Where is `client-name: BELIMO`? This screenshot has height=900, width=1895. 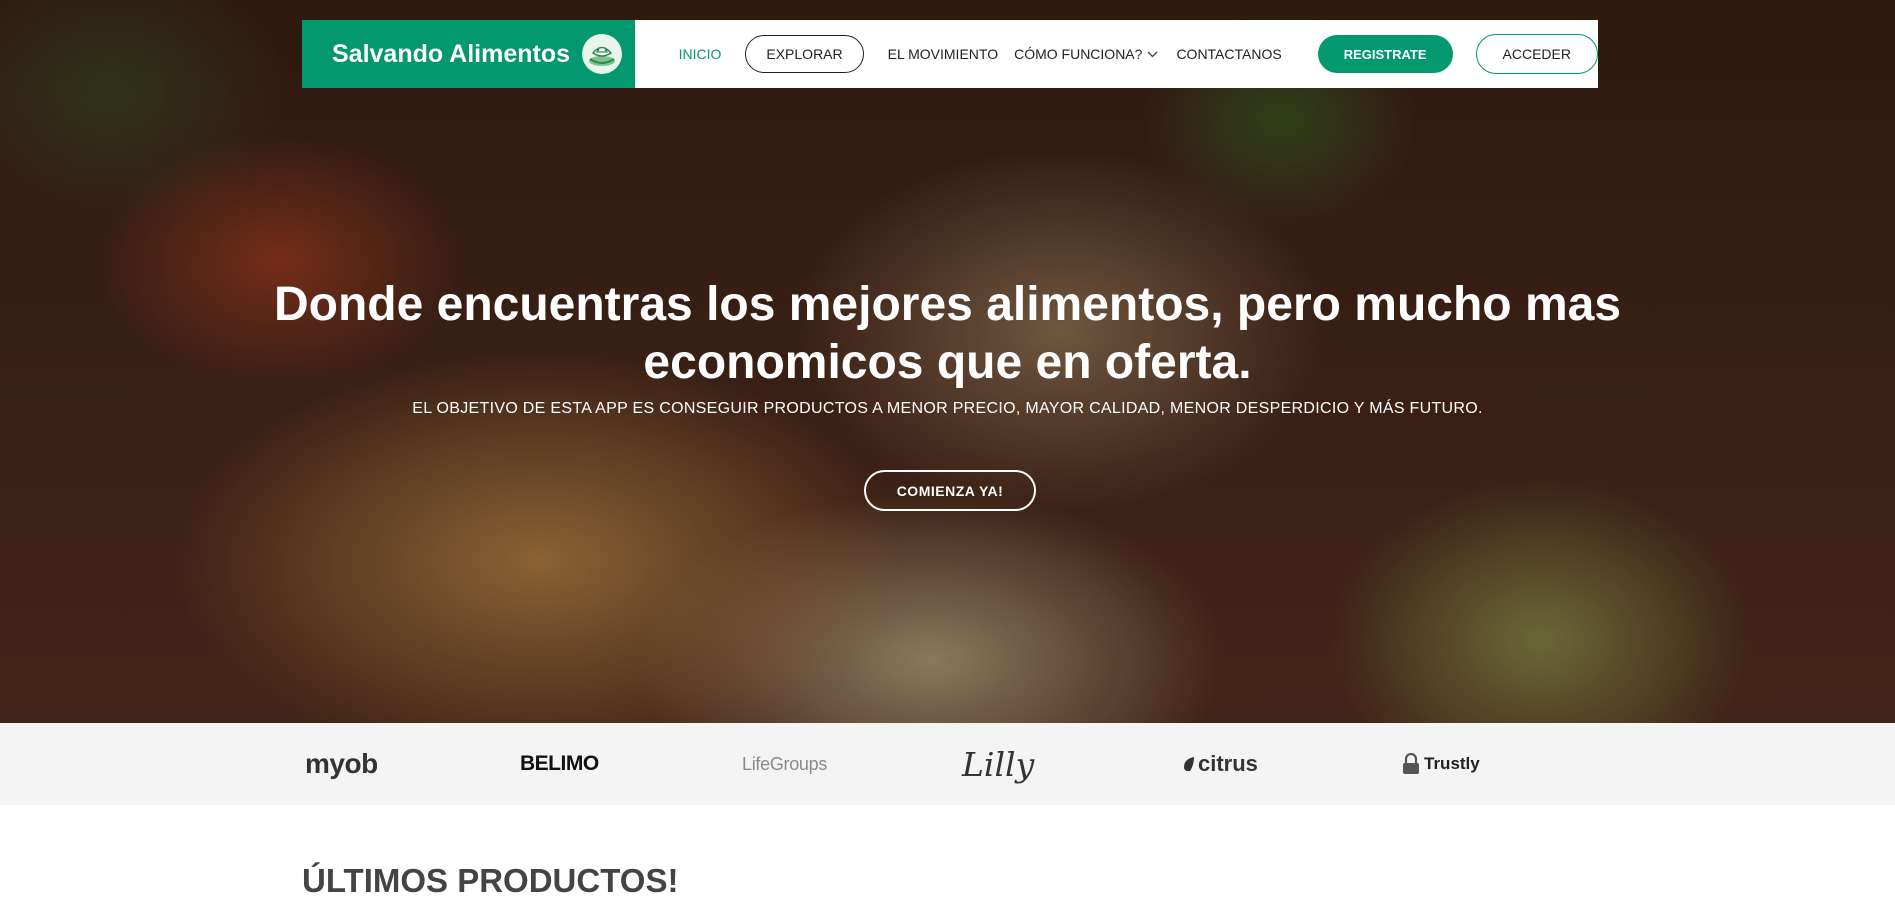 client-name: BELIMO is located at coordinates (559, 763).